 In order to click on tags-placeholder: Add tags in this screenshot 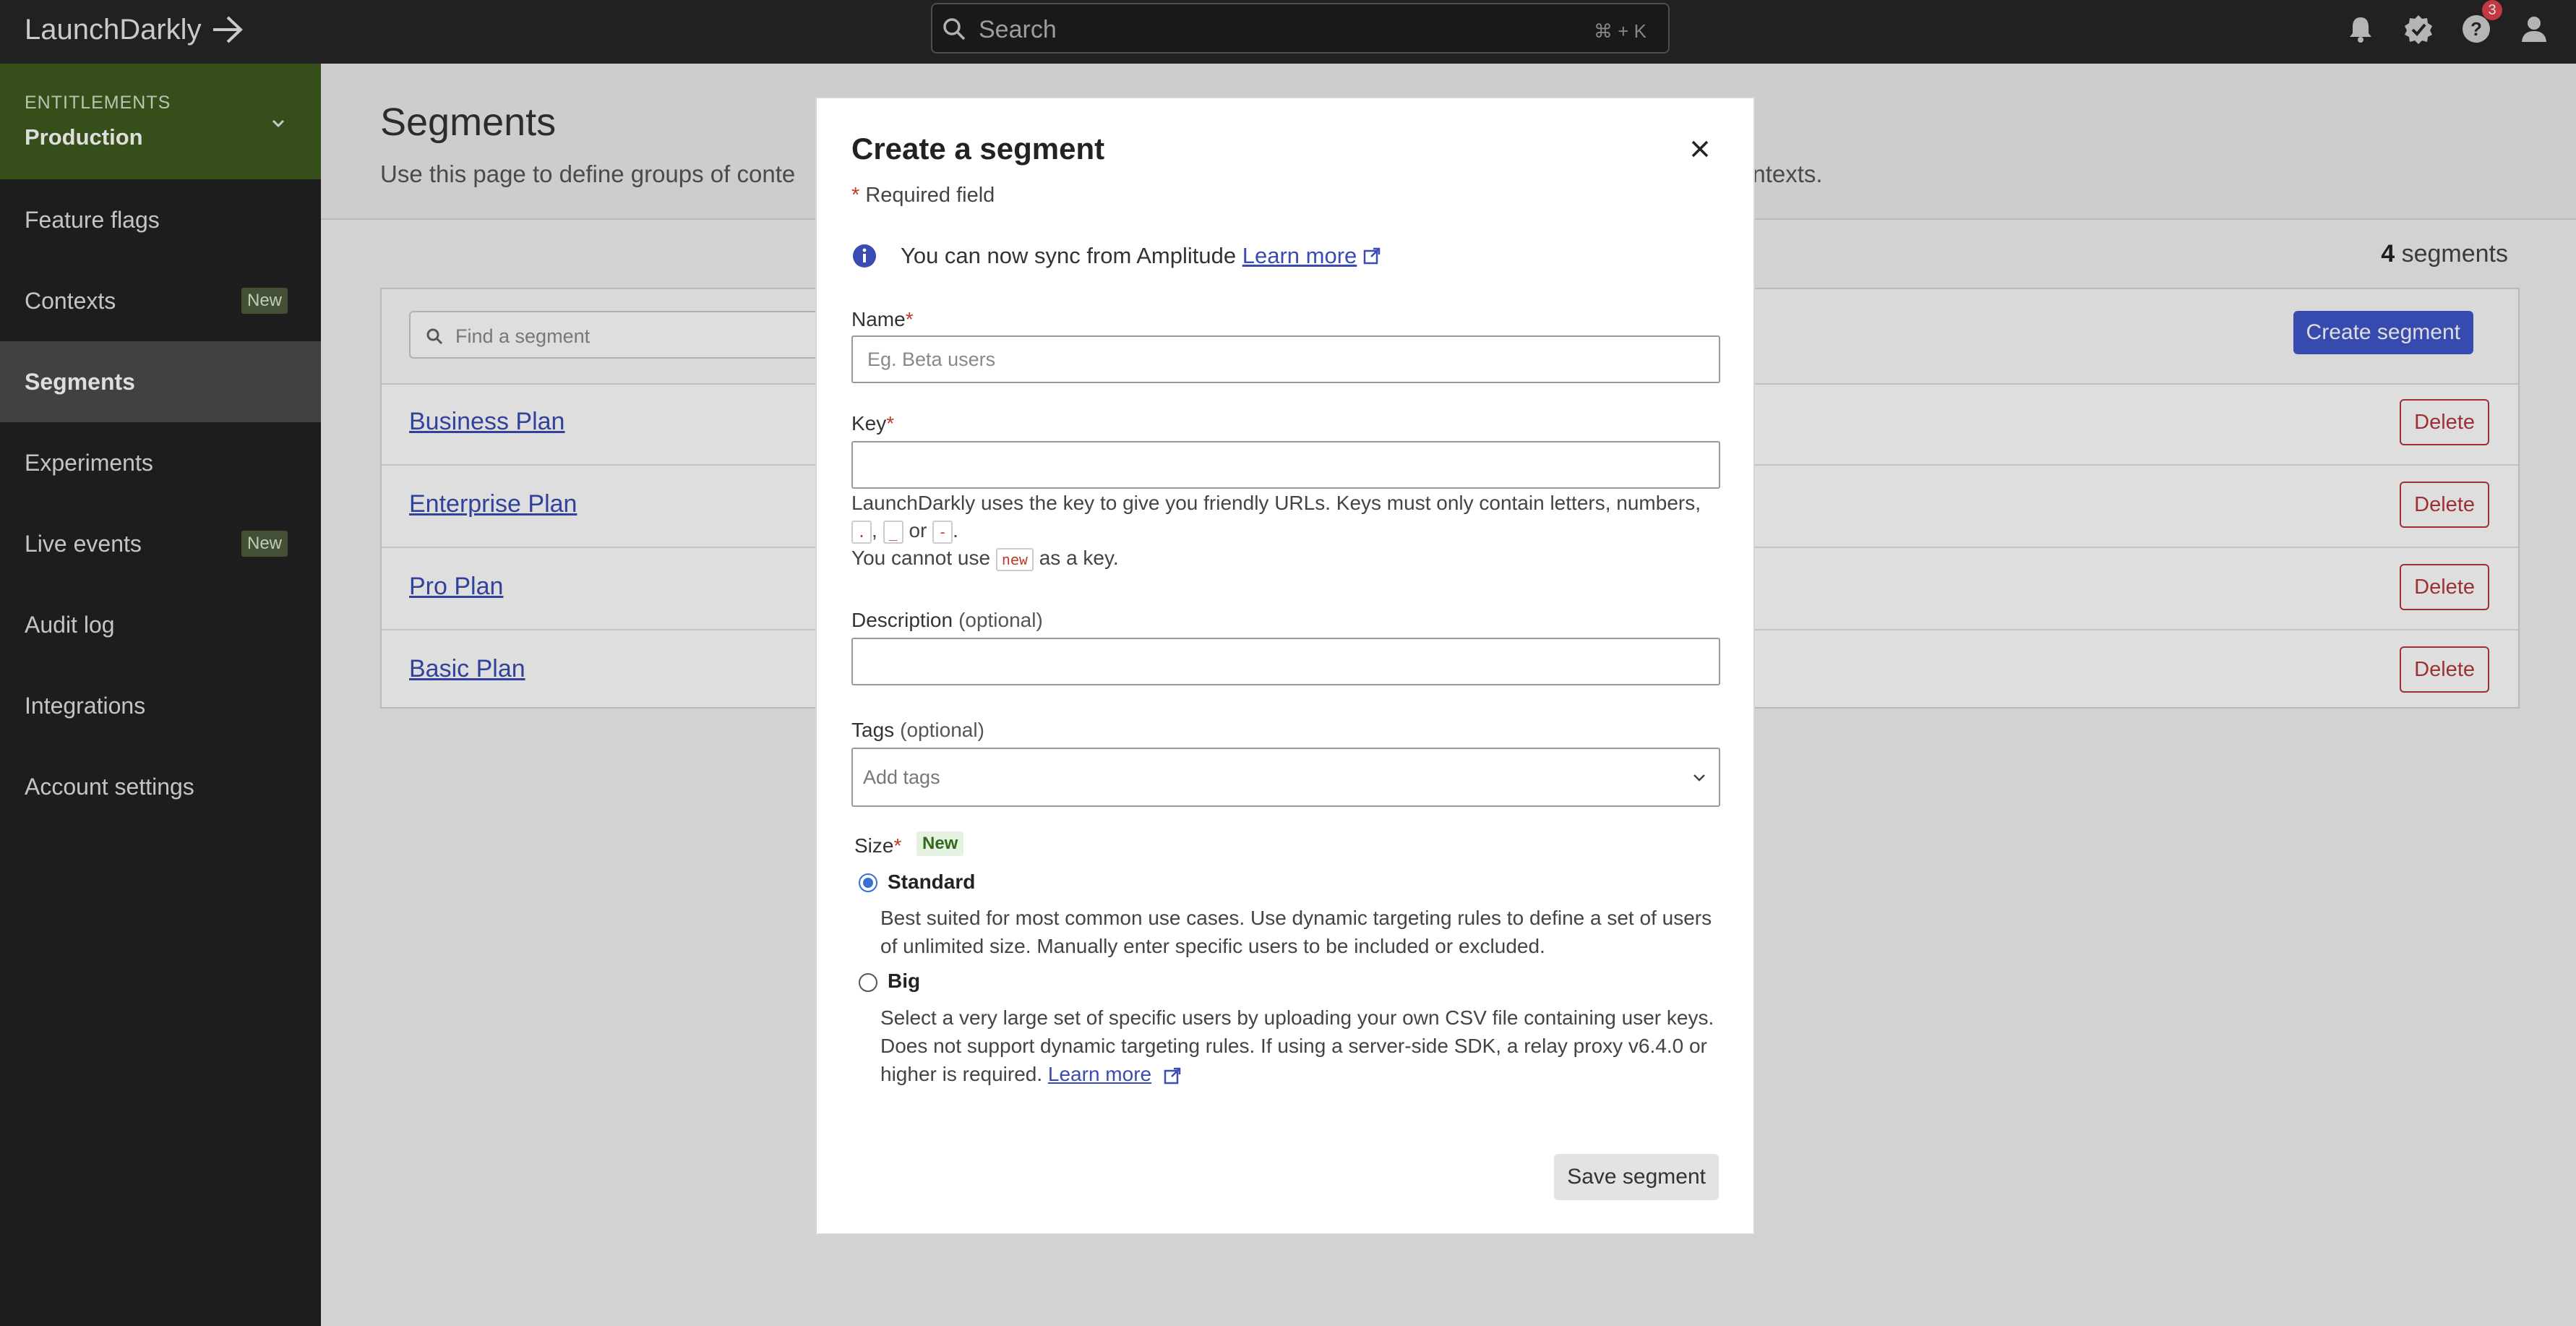, I will do `click(901, 777)`.